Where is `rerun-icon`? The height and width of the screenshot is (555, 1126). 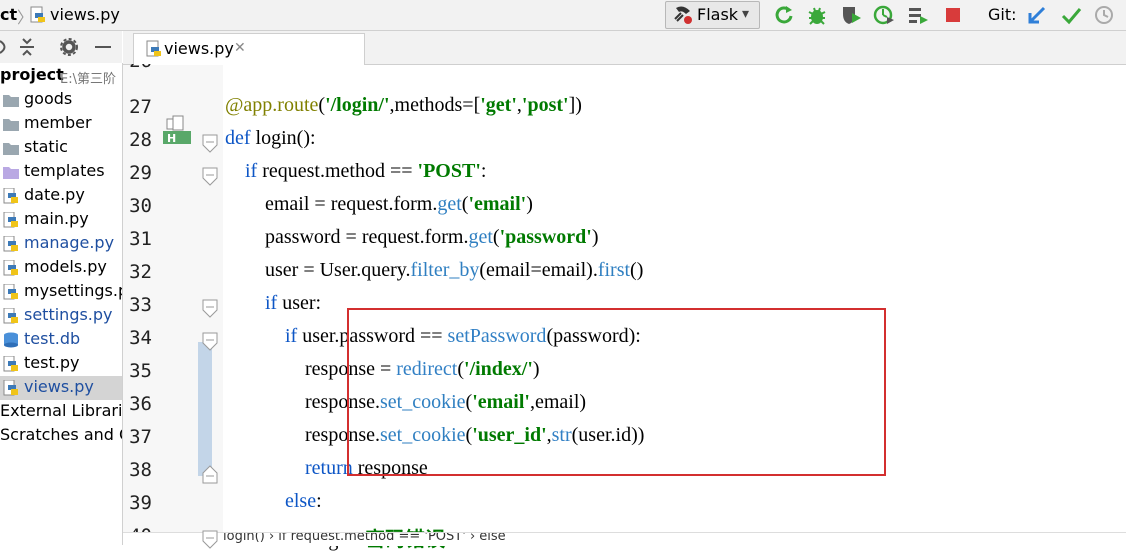
rerun-icon is located at coordinates (784, 15).